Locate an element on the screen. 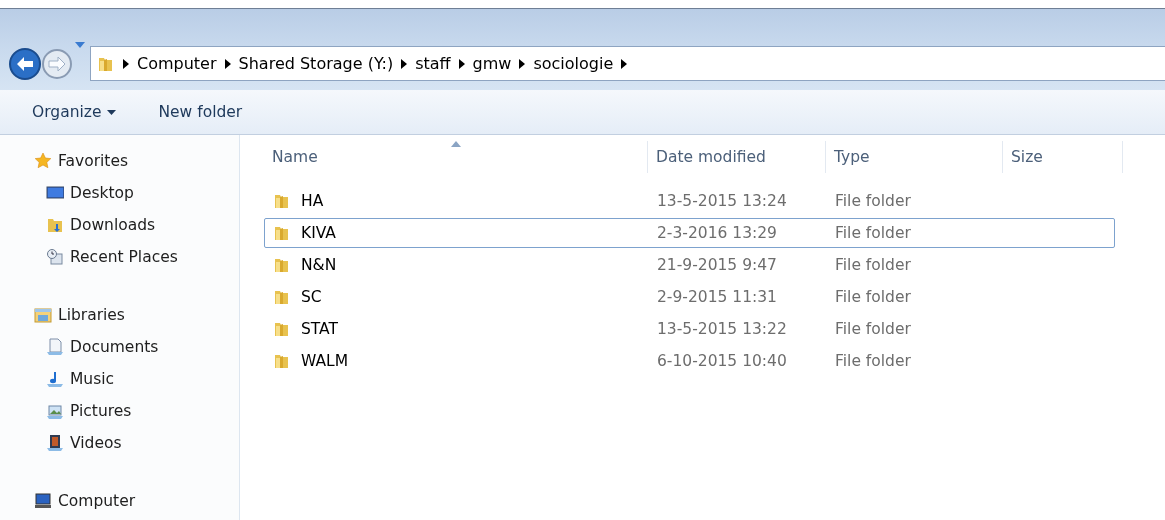 The height and width of the screenshot is (520, 1165). file-row: WALM 6-10-2015 10:40 File folder is located at coordinates (689, 361).